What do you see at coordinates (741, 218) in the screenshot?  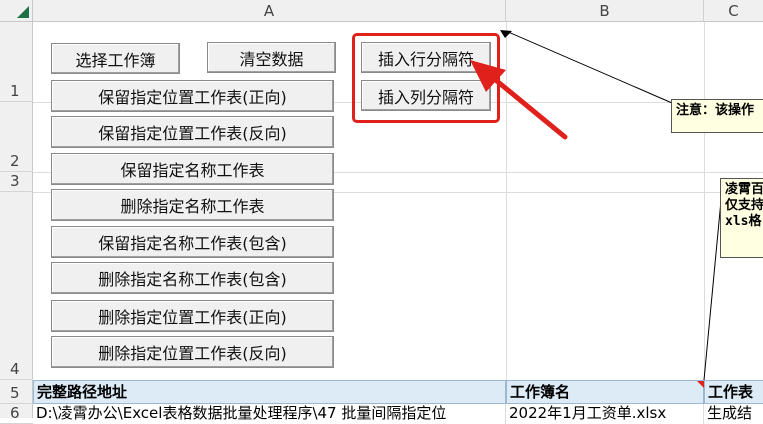 I see `comment-box-2: 凌霄百 仅支持 xls格` at bounding box center [741, 218].